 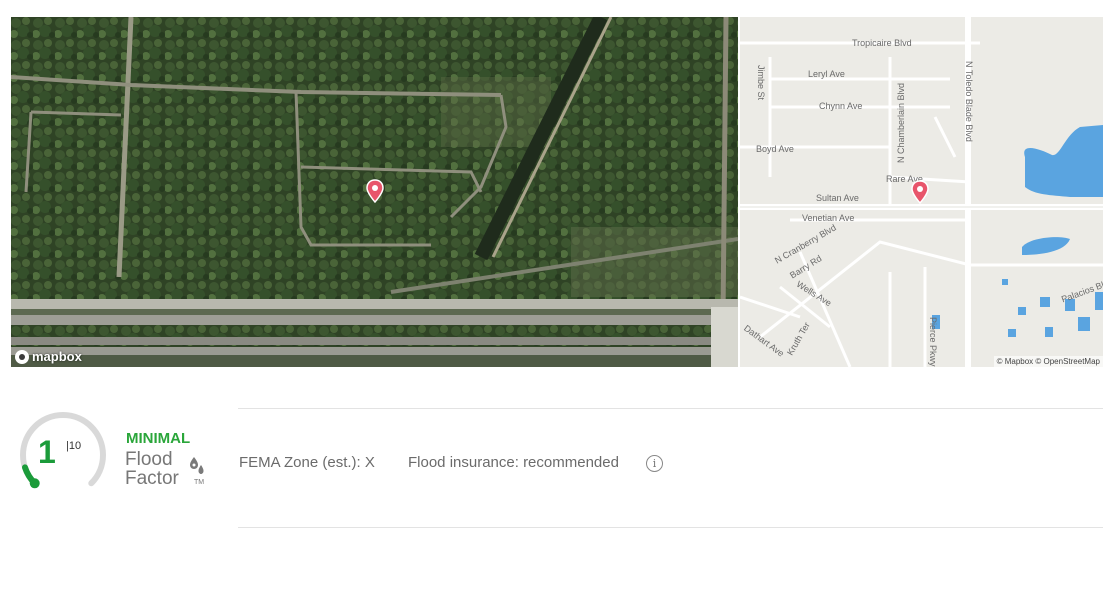 What do you see at coordinates (197, 465) in the screenshot?
I see `water-drops-icon` at bounding box center [197, 465].